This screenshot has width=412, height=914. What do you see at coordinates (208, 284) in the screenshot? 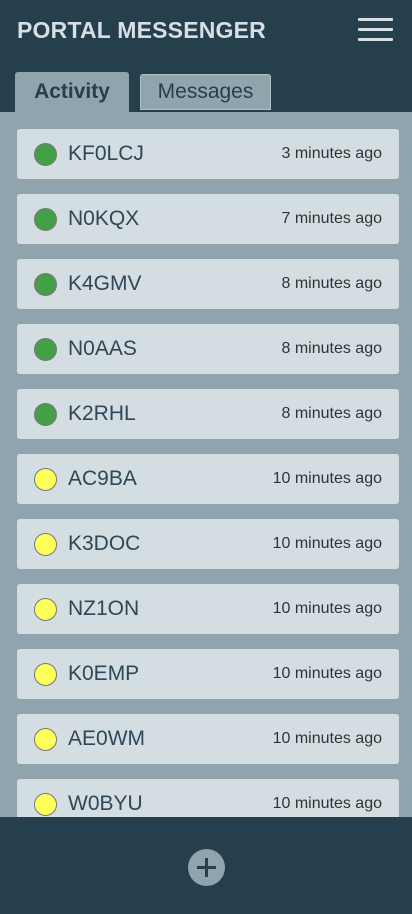
I see `activity-row: K4GMV 8 minutes ago` at bounding box center [208, 284].